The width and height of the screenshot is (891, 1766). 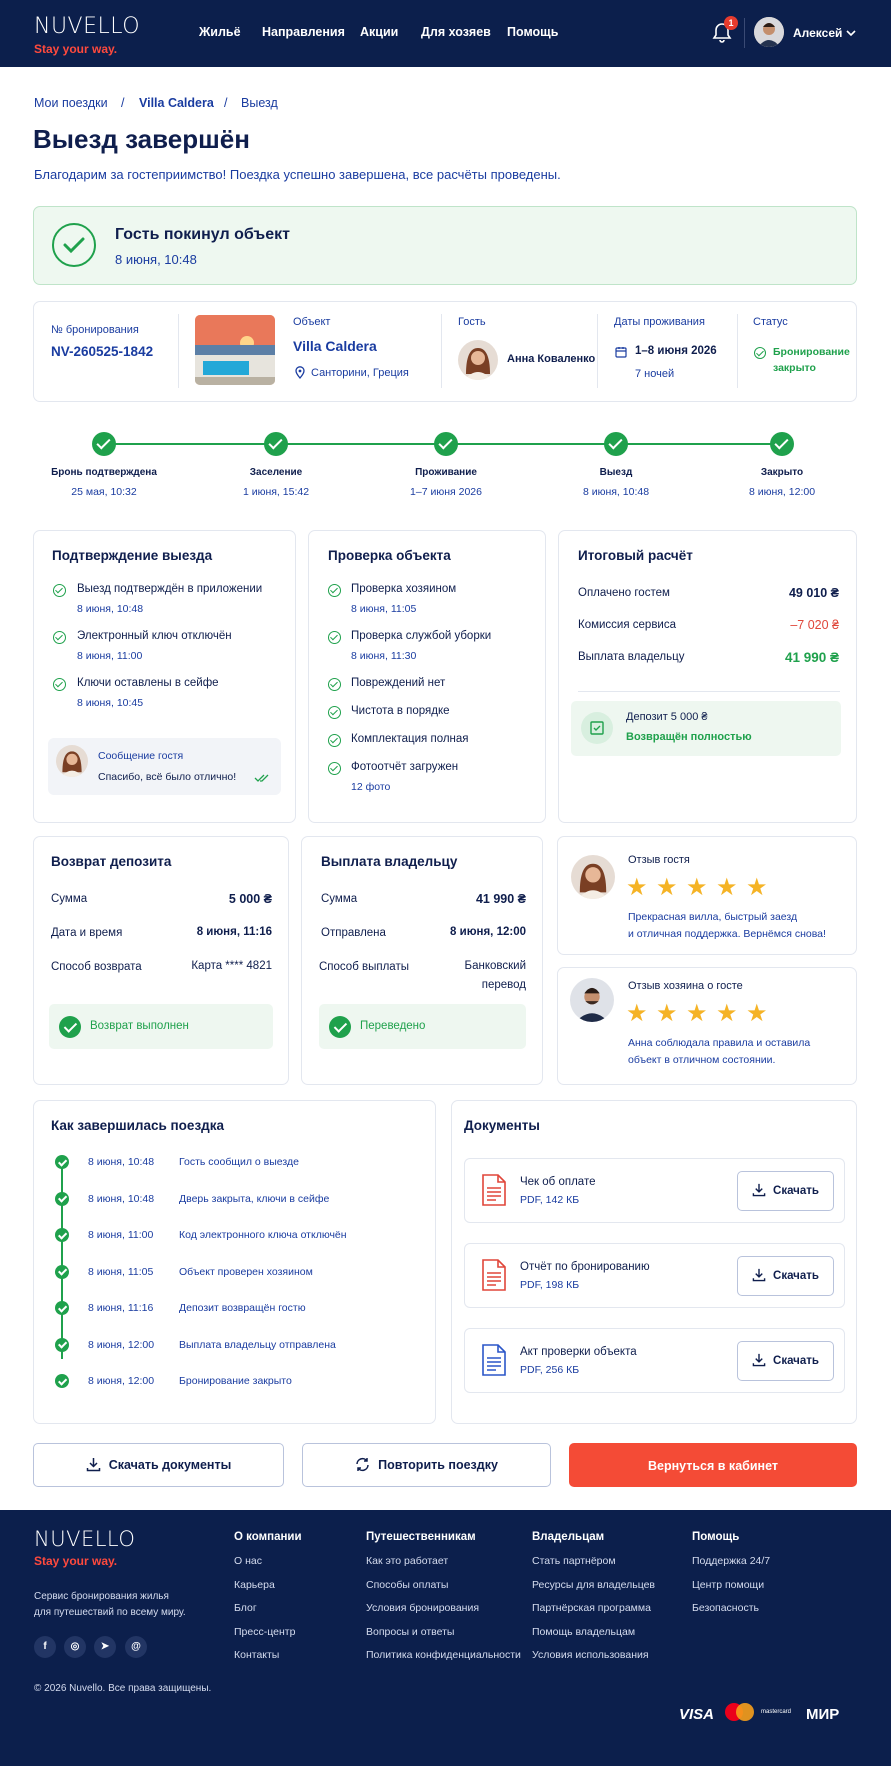 What do you see at coordinates (583, 1632) in the screenshot?
I see `footer-link: Помощь владельцам` at bounding box center [583, 1632].